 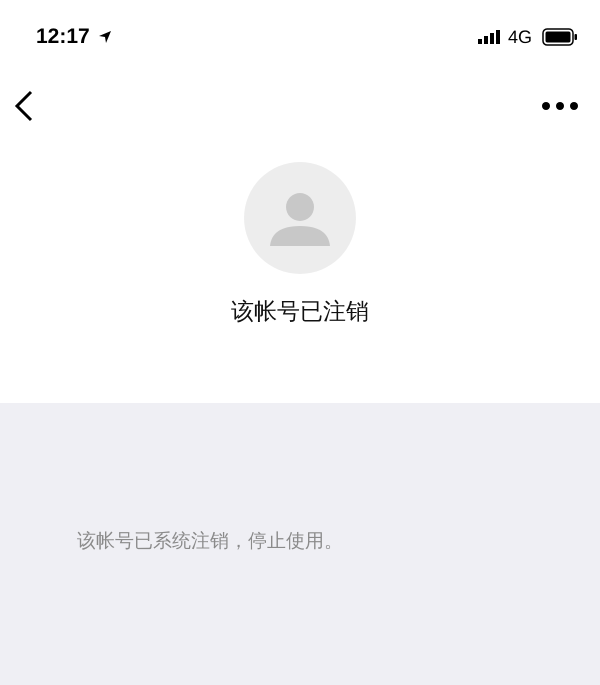 What do you see at coordinates (560, 106) in the screenshot?
I see `more-icon` at bounding box center [560, 106].